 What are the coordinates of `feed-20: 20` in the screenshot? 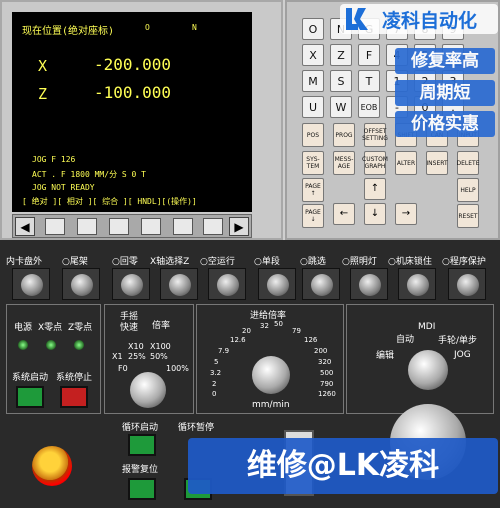 It's located at (246, 331).